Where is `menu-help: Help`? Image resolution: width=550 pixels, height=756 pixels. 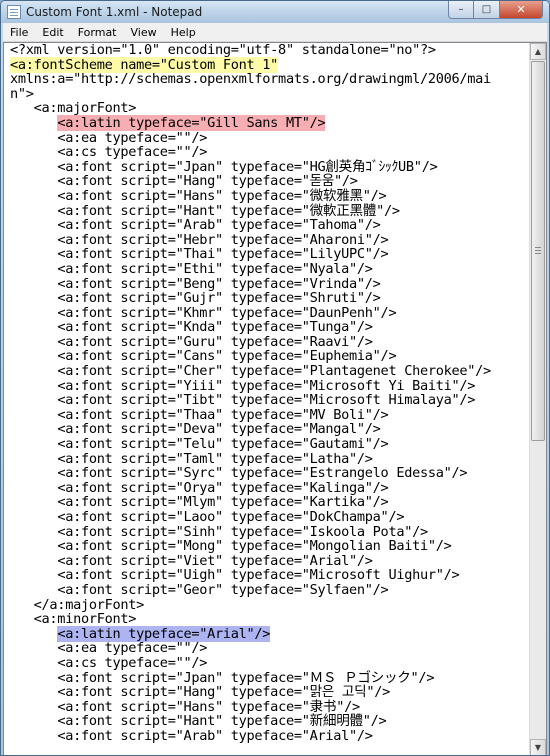
menu-help: Help is located at coordinates (183, 32).